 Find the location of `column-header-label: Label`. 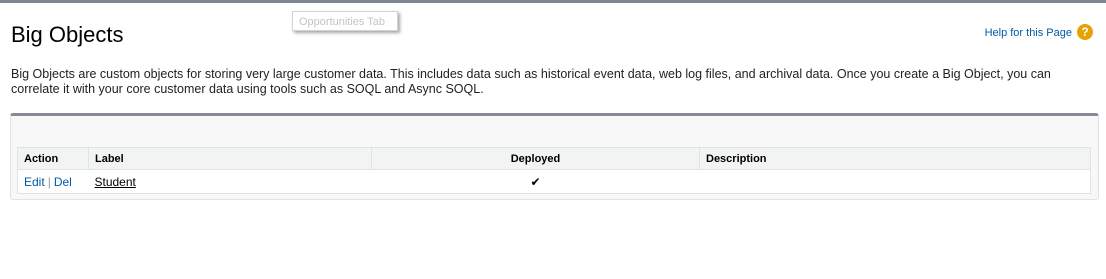

column-header-label: Label is located at coordinates (230, 158).